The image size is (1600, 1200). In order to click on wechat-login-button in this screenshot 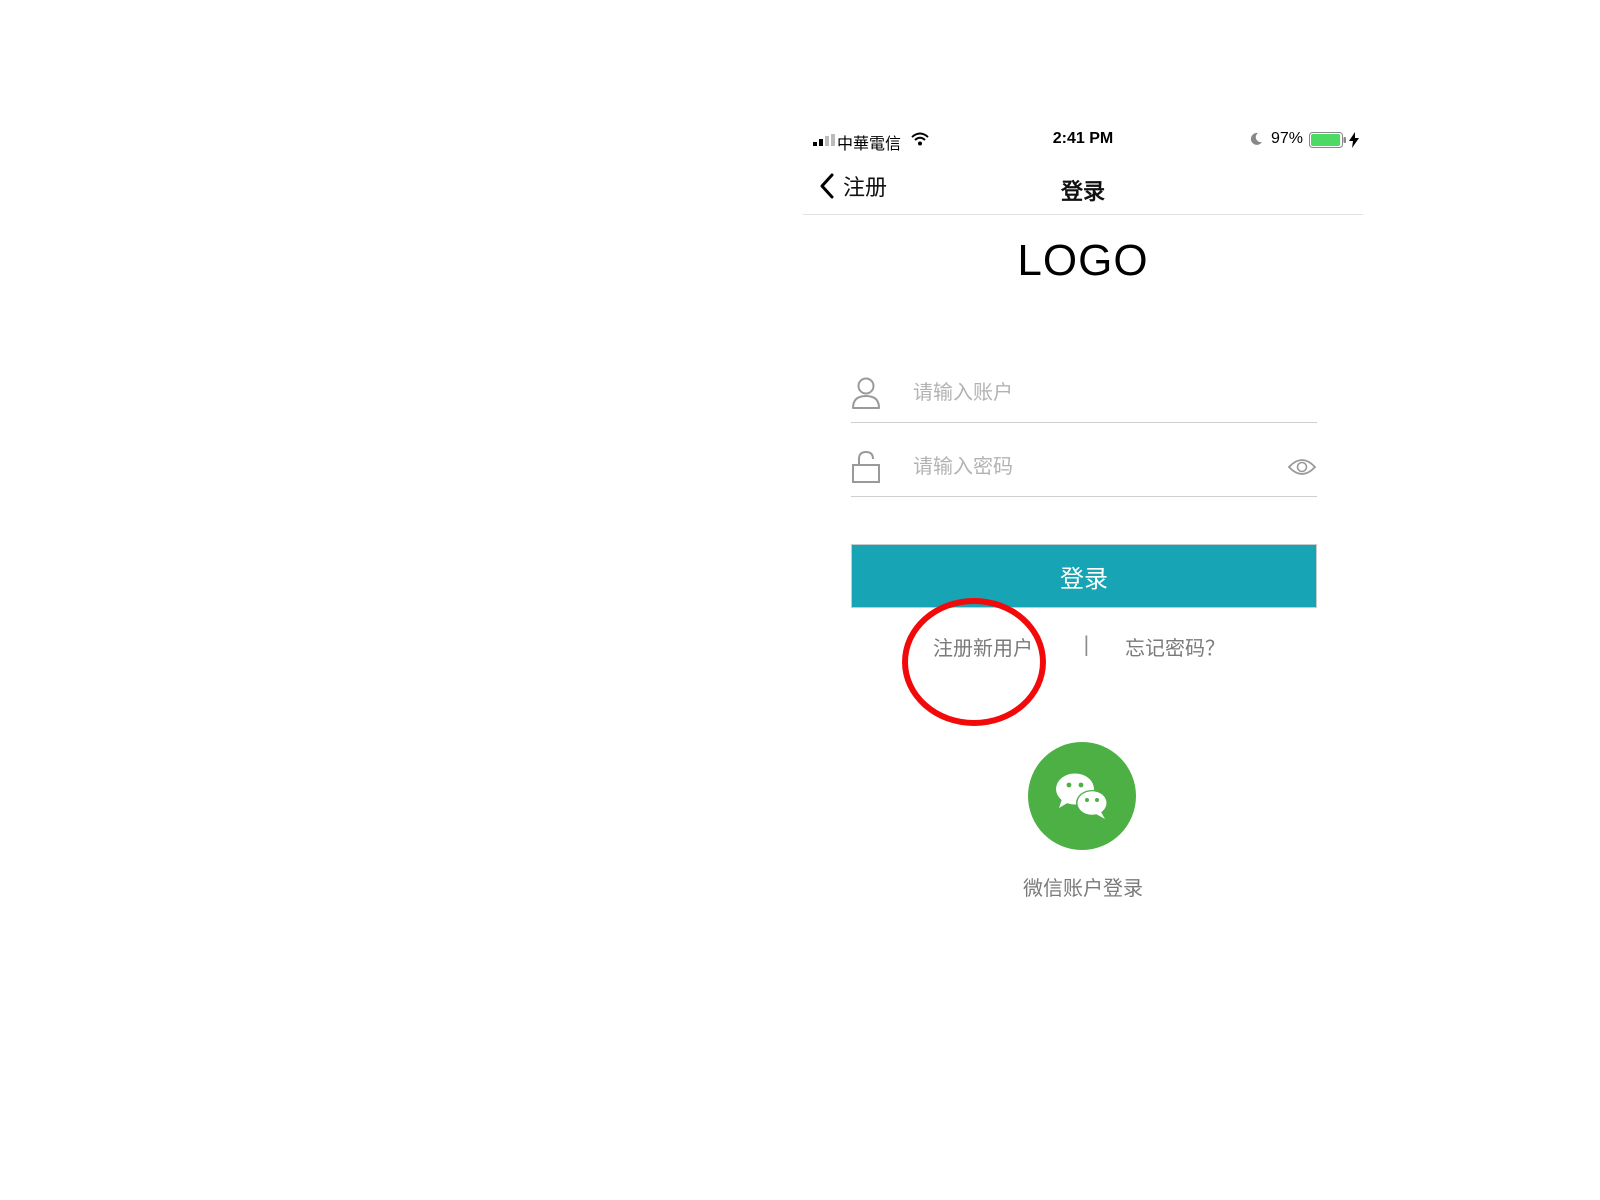, I will do `click(1082, 796)`.